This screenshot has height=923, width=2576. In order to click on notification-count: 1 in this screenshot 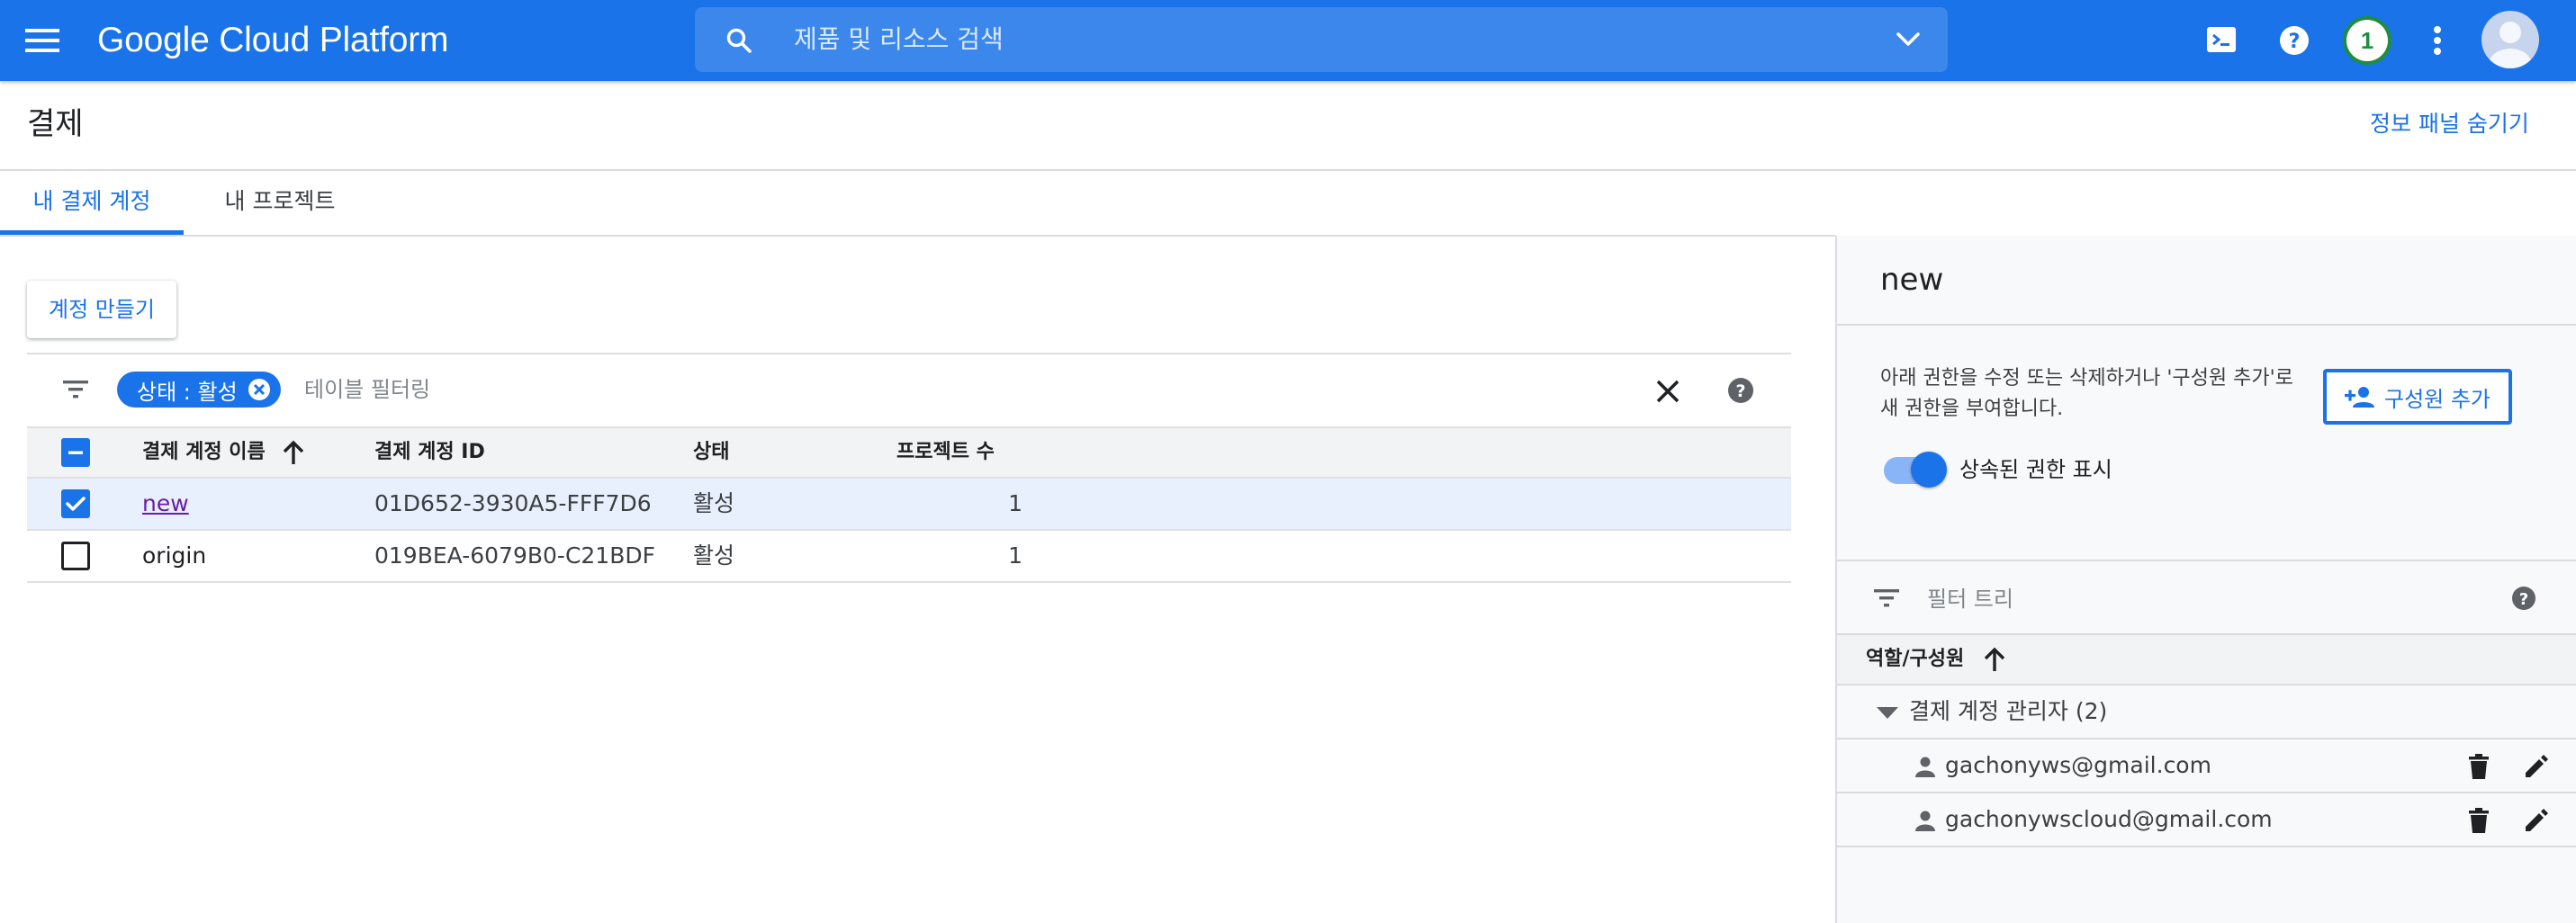, I will do `click(2367, 40)`.